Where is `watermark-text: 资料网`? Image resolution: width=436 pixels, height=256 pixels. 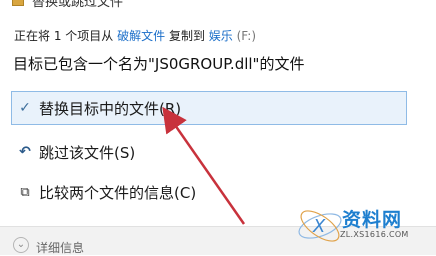
watermark-text: 资料网 is located at coordinates (372, 220).